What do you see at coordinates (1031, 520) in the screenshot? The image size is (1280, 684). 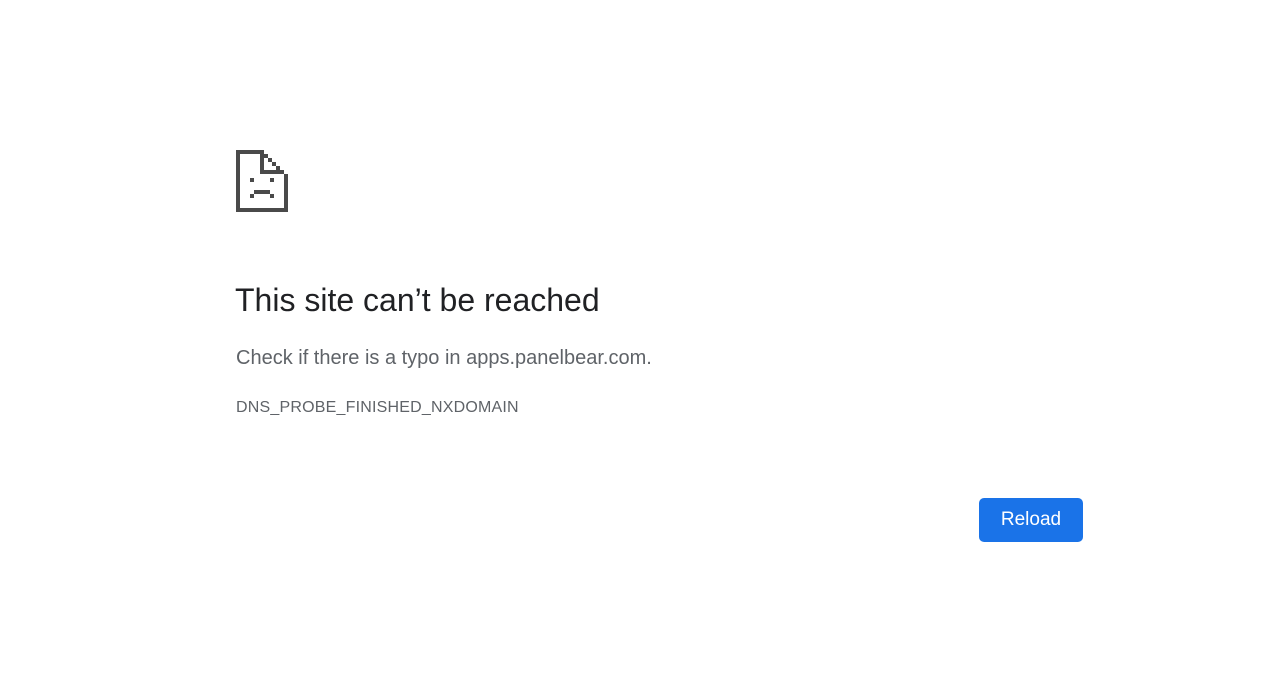 I see `reload-button: Reload` at bounding box center [1031, 520].